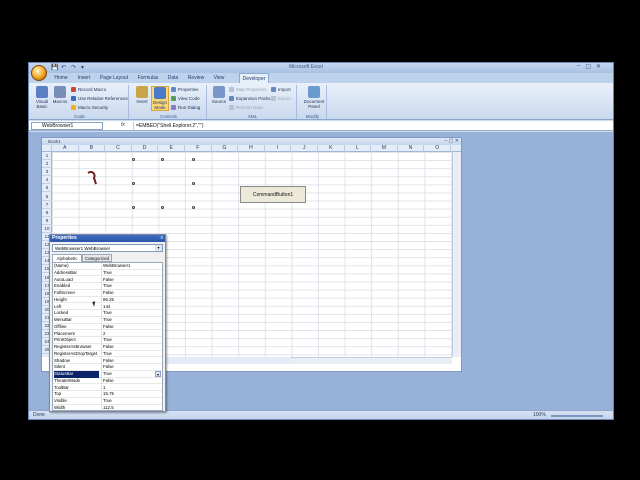  What do you see at coordinates (131, 300) in the screenshot?
I see `property-value: 86.25` at bounding box center [131, 300].